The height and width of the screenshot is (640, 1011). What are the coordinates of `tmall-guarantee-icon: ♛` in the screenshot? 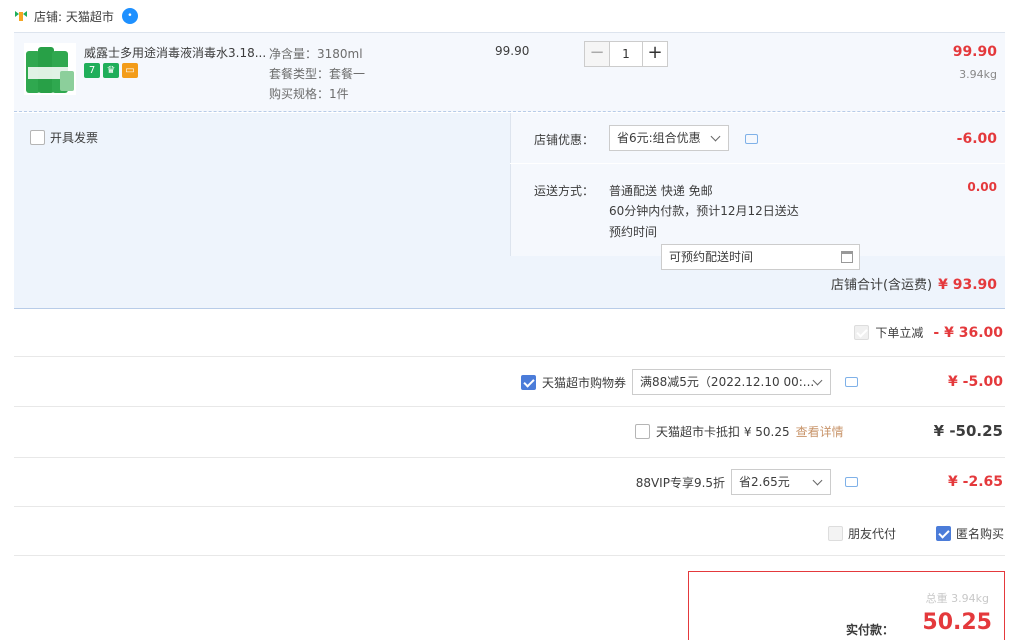 It's located at (111, 70).